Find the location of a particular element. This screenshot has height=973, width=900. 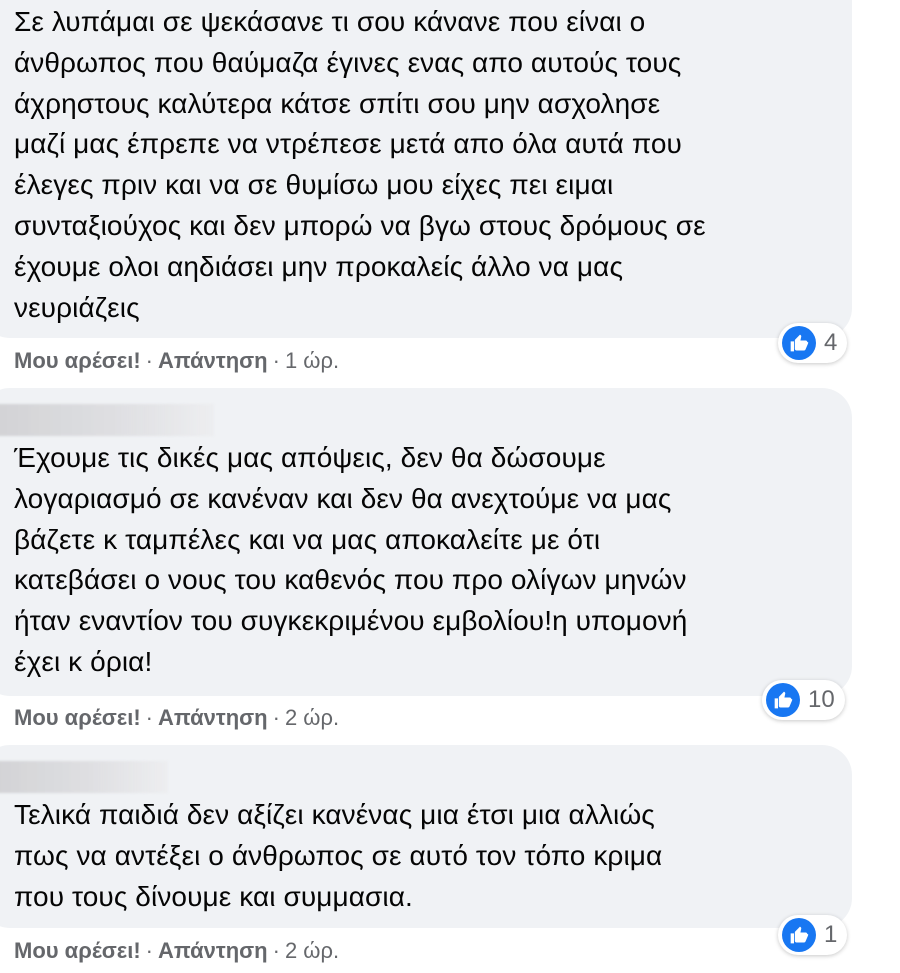

reaction-count: 1 is located at coordinates (831, 934).